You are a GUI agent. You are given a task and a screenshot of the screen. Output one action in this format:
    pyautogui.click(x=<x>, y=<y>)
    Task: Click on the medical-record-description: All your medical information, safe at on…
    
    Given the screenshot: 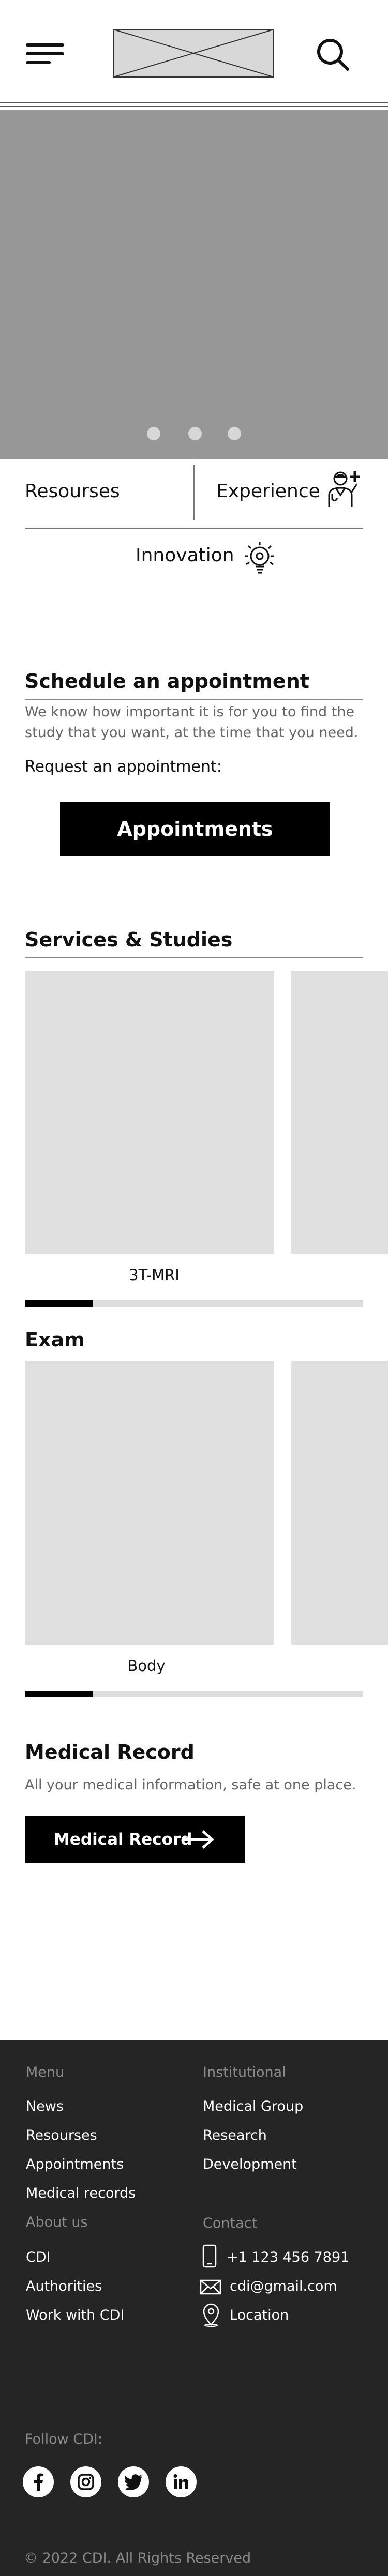 What is the action you would take?
    pyautogui.click(x=190, y=1785)
    